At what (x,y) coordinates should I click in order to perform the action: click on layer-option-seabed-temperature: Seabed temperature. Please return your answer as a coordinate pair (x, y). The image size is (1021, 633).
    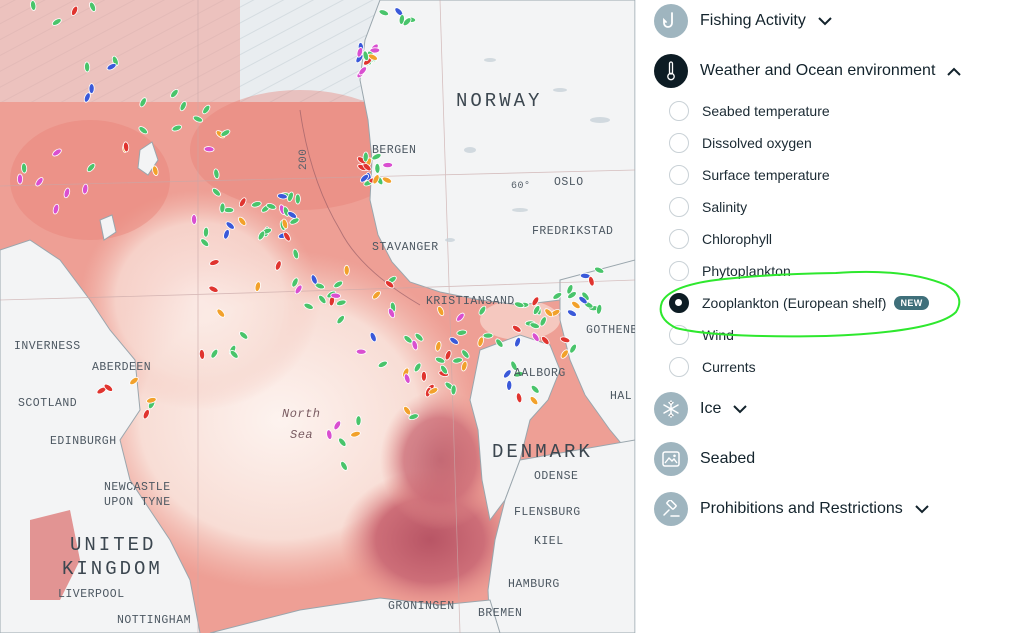
    Looking at the image, I should click on (749, 111).